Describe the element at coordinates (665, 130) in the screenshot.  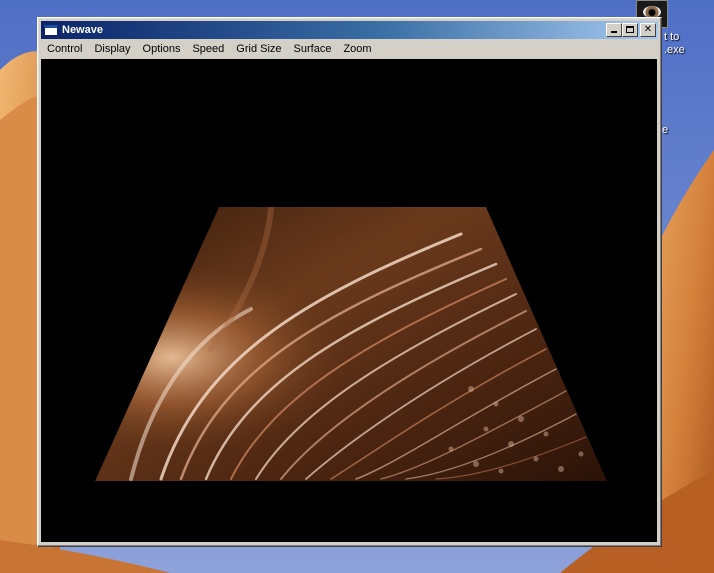
I see `desktop-shortcut-label-fragment: e` at that location.